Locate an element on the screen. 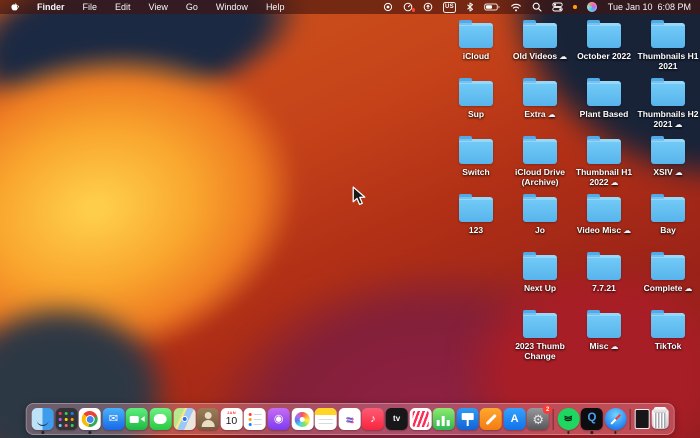 The image size is (700, 438). spotlight-search-icon is located at coordinates (537, 7).